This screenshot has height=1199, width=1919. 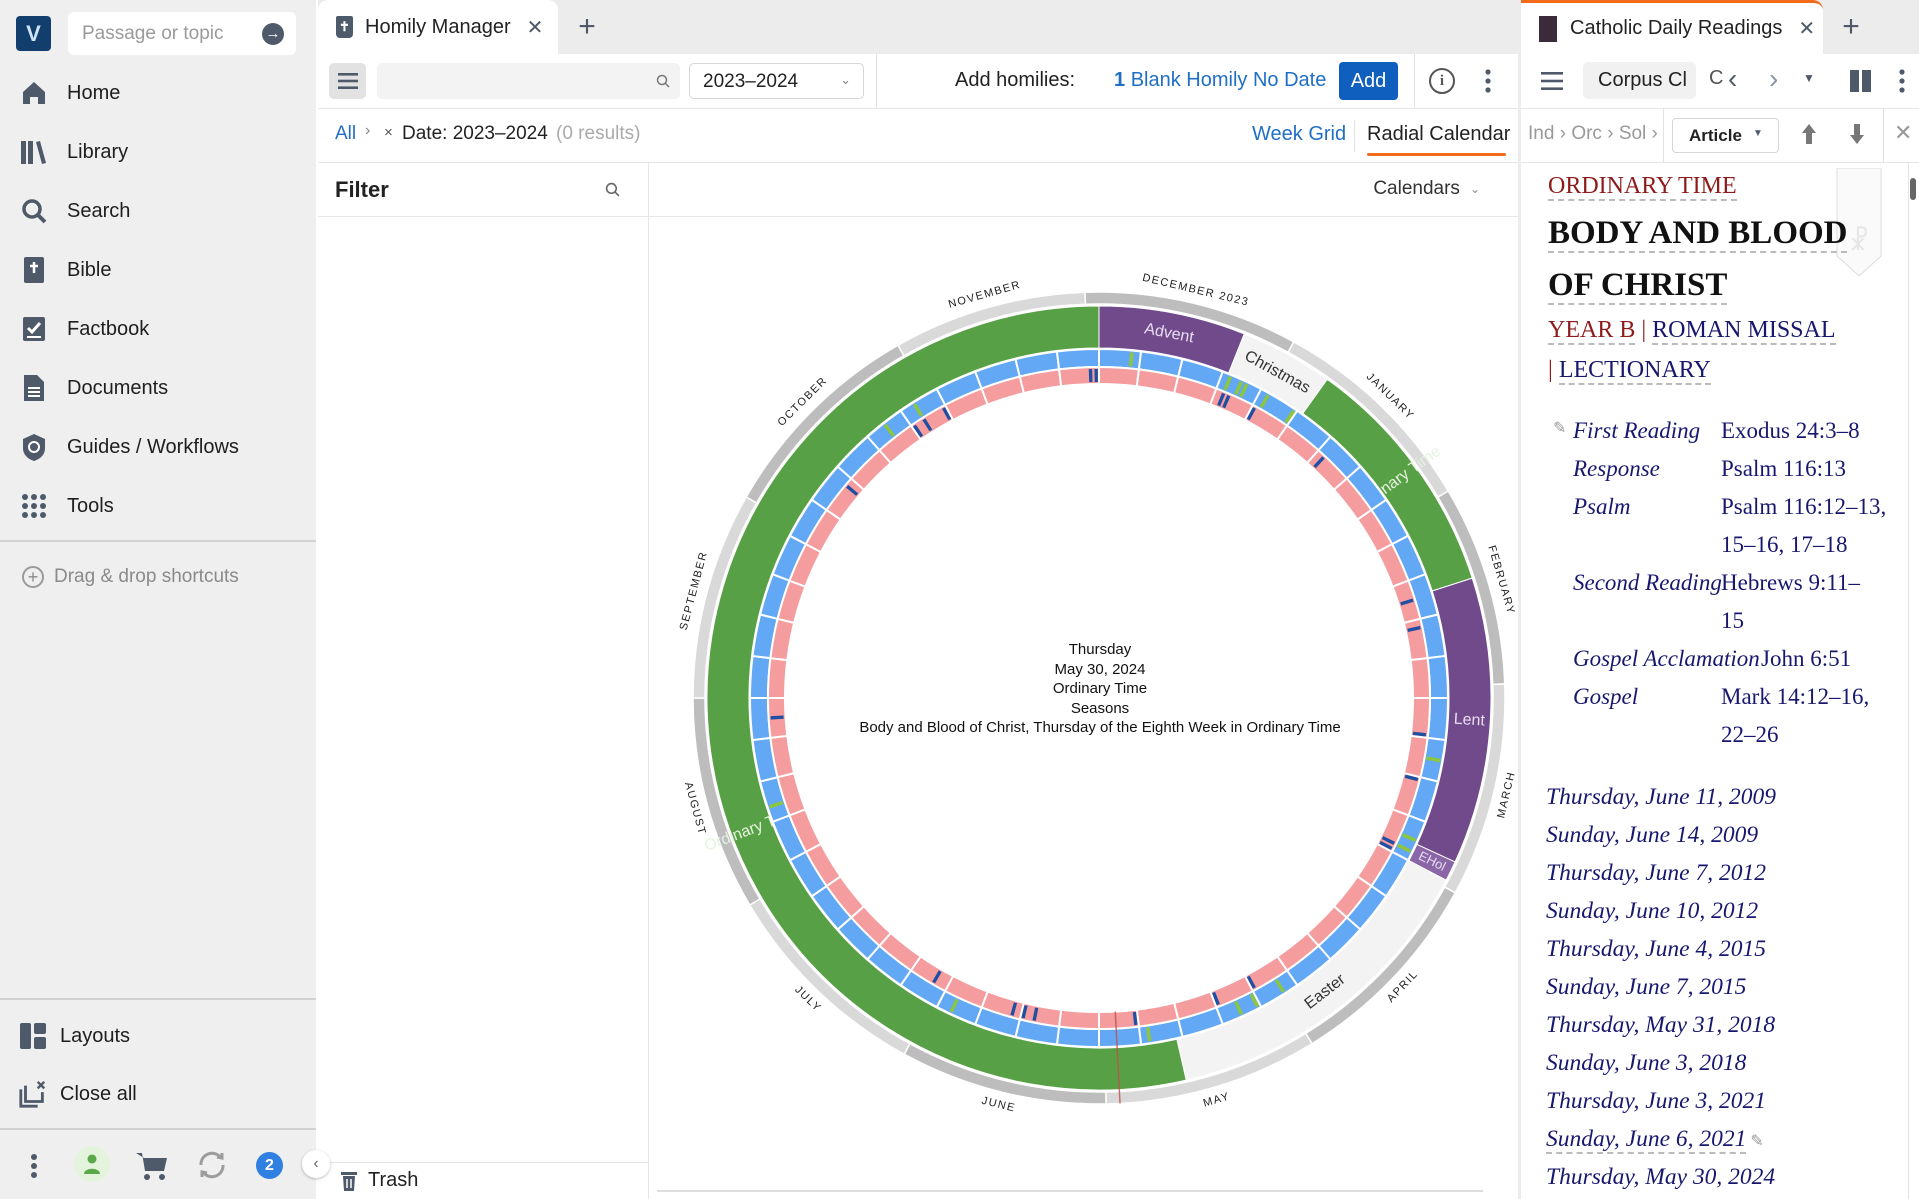 What do you see at coordinates (1469, 720) in the screenshot?
I see `season-label: Lent` at bounding box center [1469, 720].